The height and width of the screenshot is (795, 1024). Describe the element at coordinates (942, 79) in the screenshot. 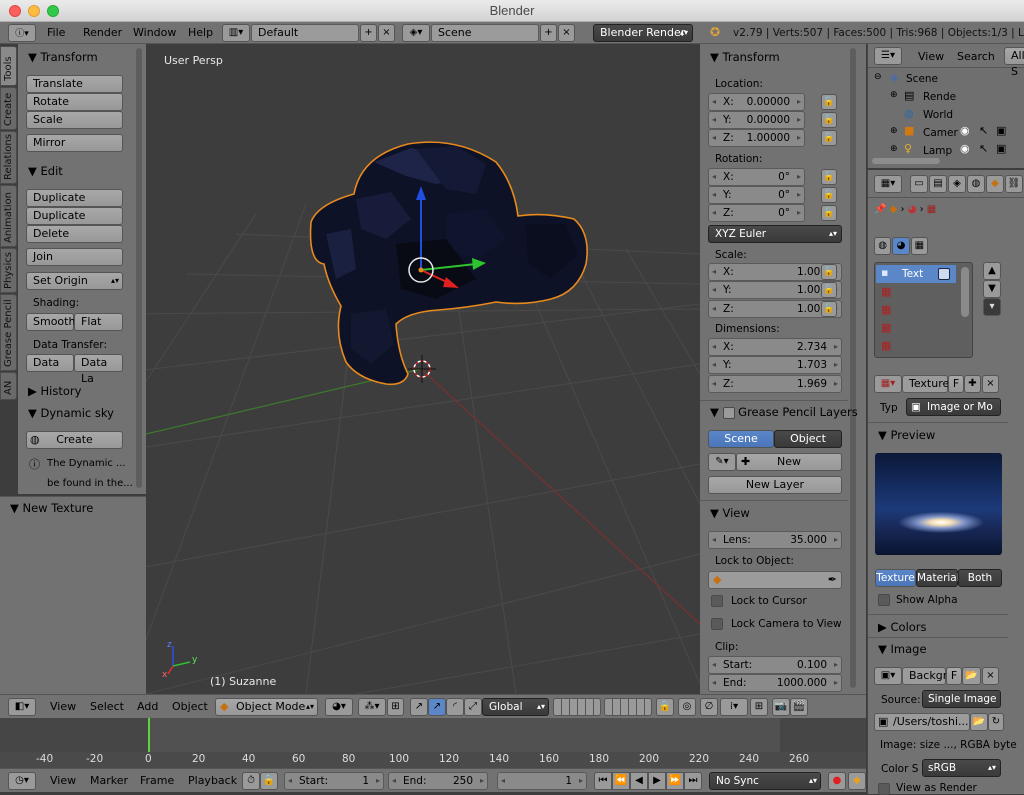

I see `outliner-row-scene: ⊖ ◈ Scene` at that location.